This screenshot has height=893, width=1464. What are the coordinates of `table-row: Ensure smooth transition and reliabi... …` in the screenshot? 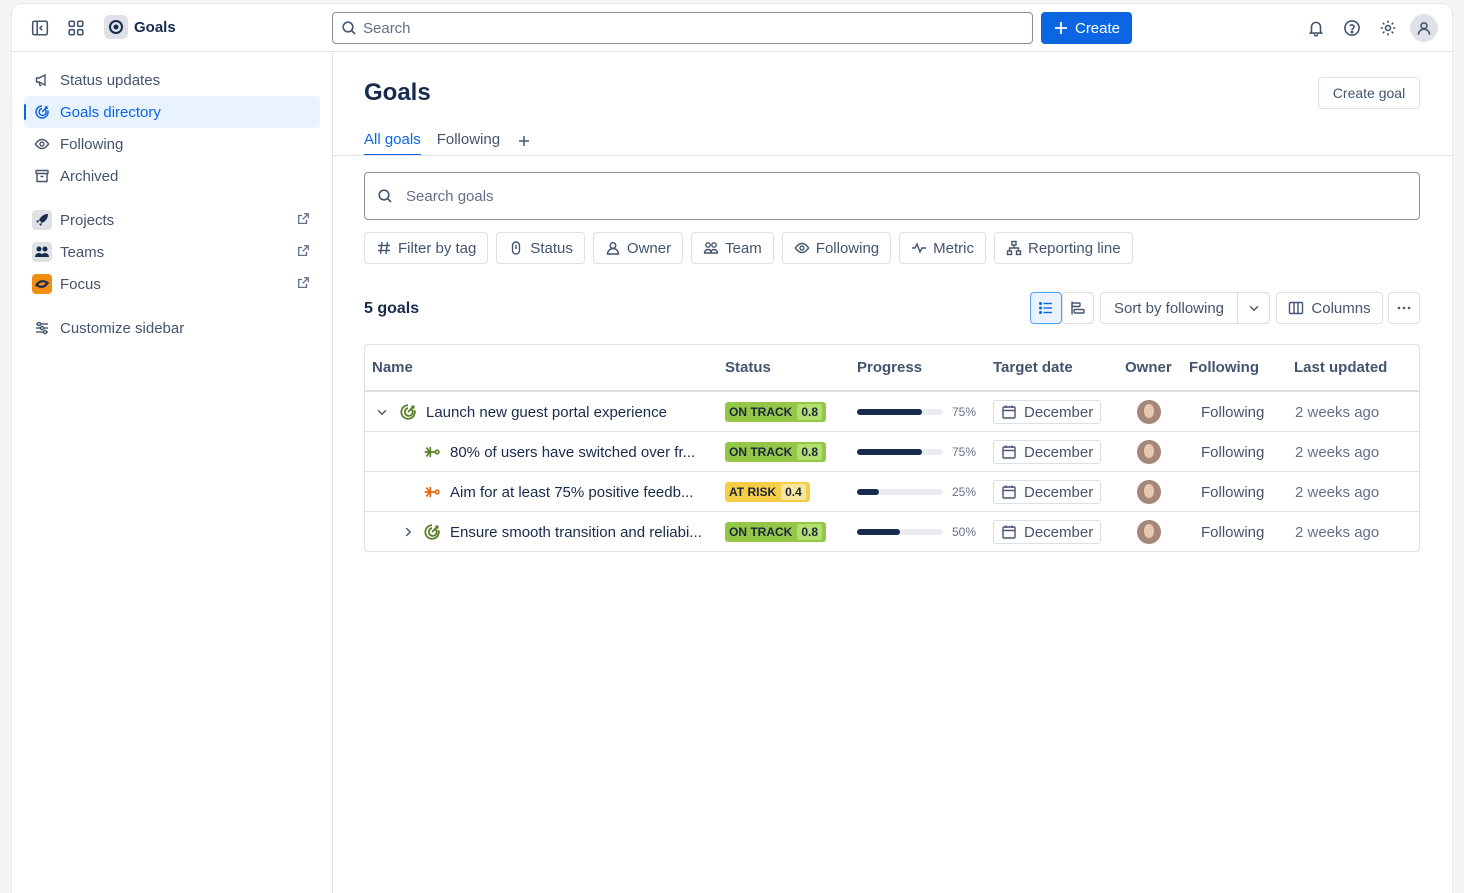 It's located at (892, 532).